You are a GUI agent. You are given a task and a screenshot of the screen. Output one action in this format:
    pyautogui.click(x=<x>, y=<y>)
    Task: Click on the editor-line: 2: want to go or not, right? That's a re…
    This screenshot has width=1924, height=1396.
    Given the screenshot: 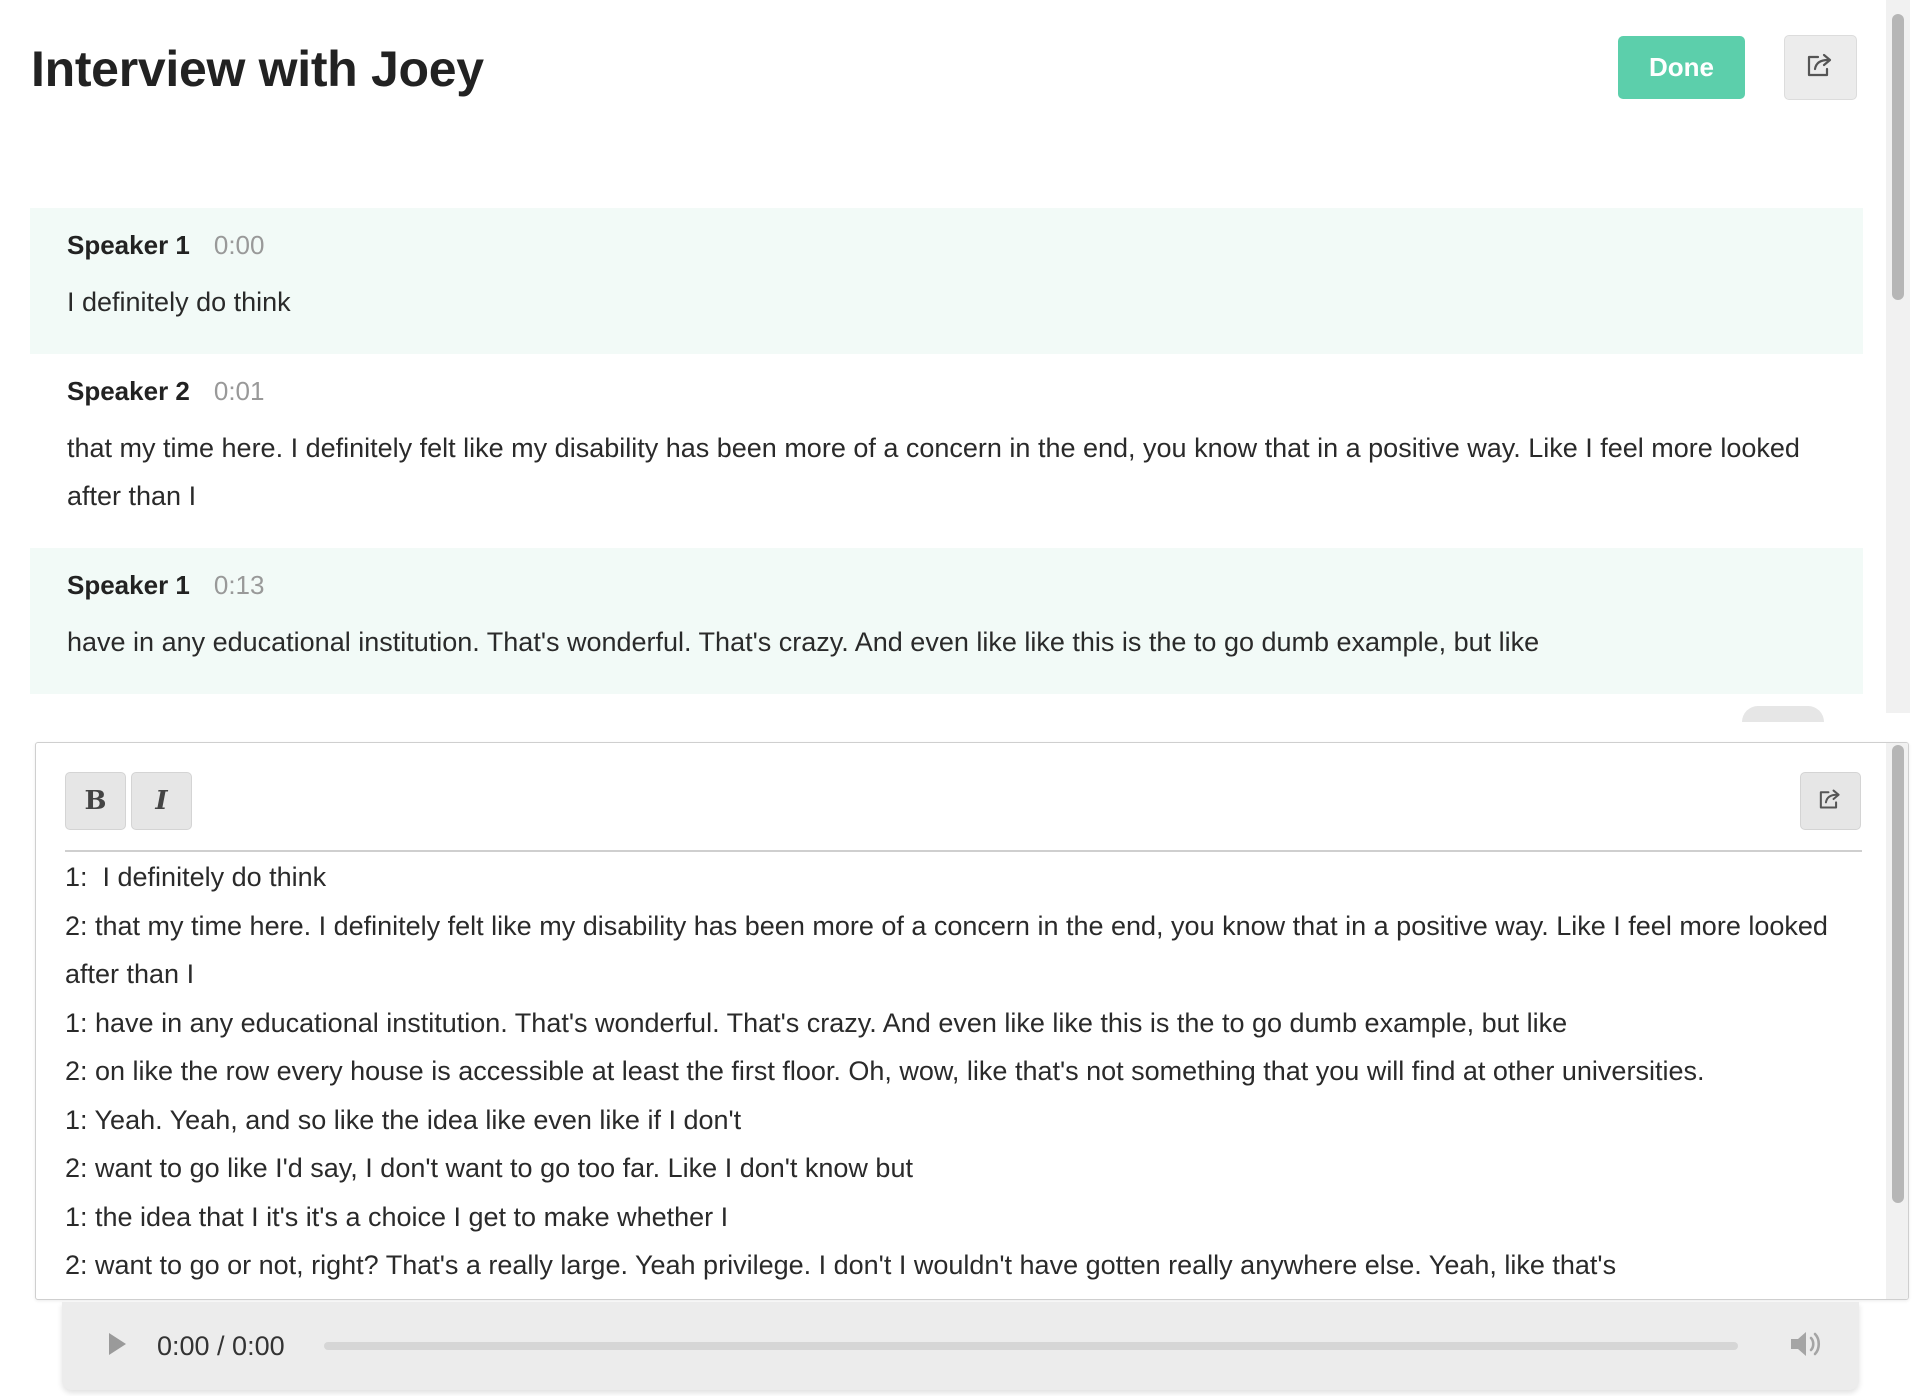 What is the action you would take?
    pyautogui.click(x=841, y=1265)
    